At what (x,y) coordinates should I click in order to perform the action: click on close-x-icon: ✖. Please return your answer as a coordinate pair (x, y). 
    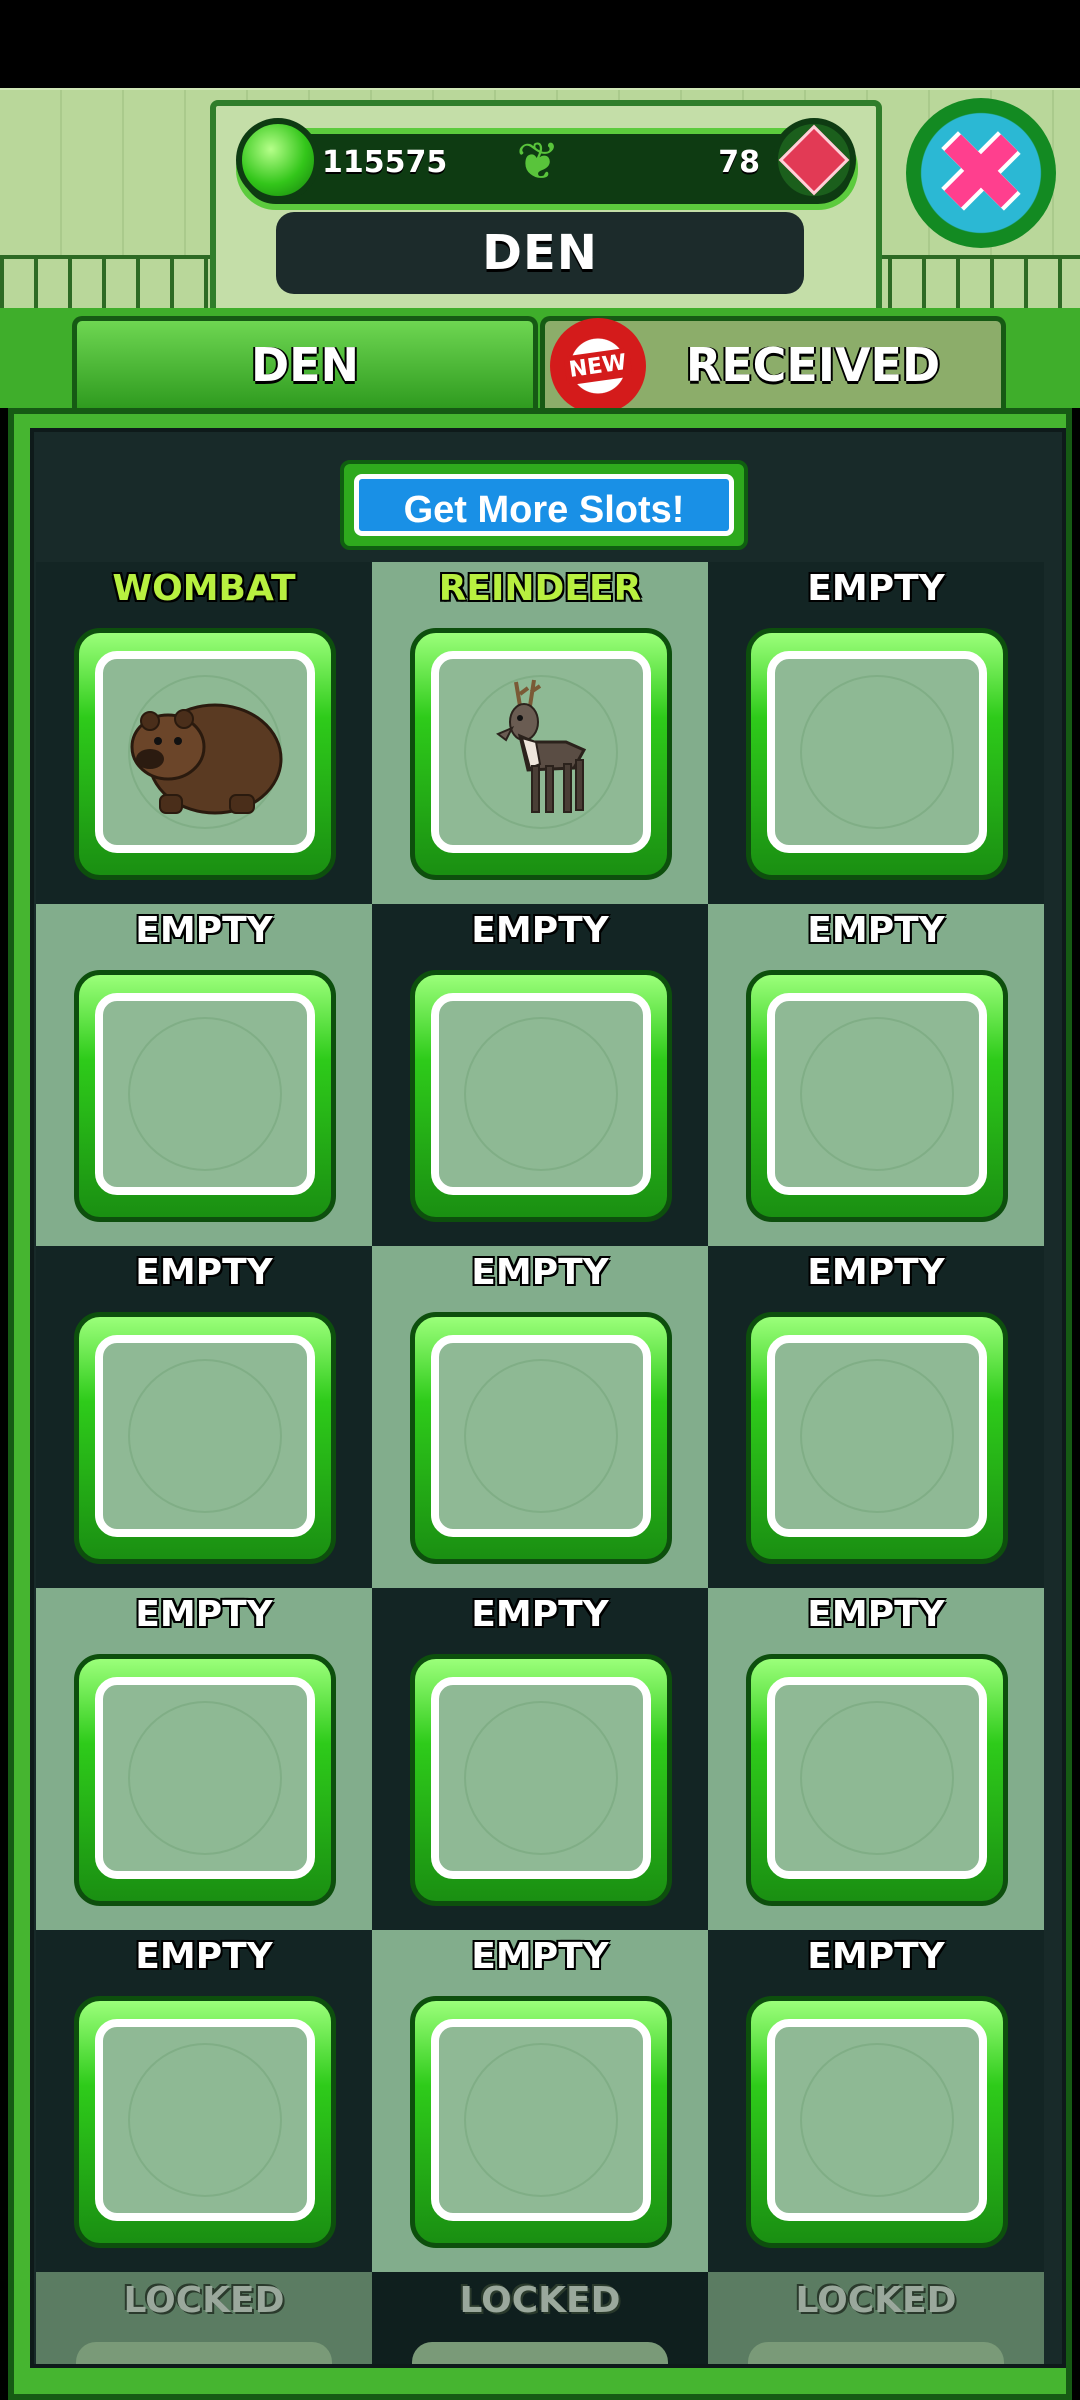
    Looking at the image, I should click on (981, 173).